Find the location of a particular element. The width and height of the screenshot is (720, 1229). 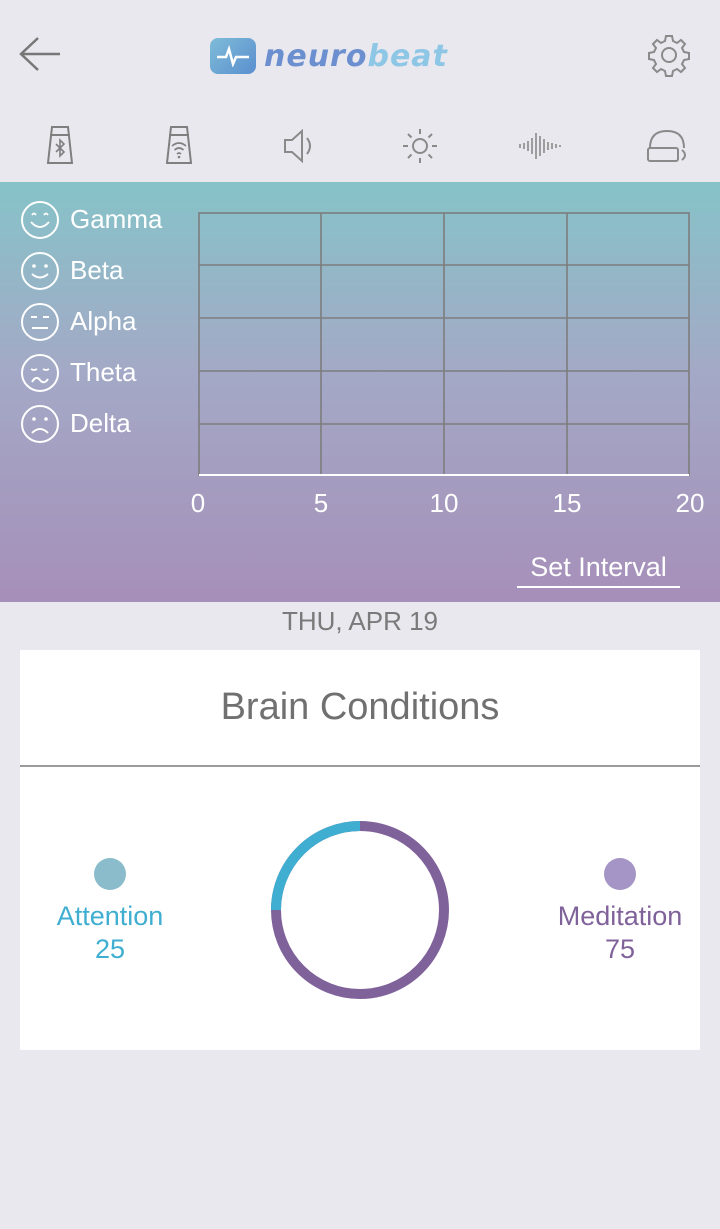

meditation-dot is located at coordinates (620, 874).